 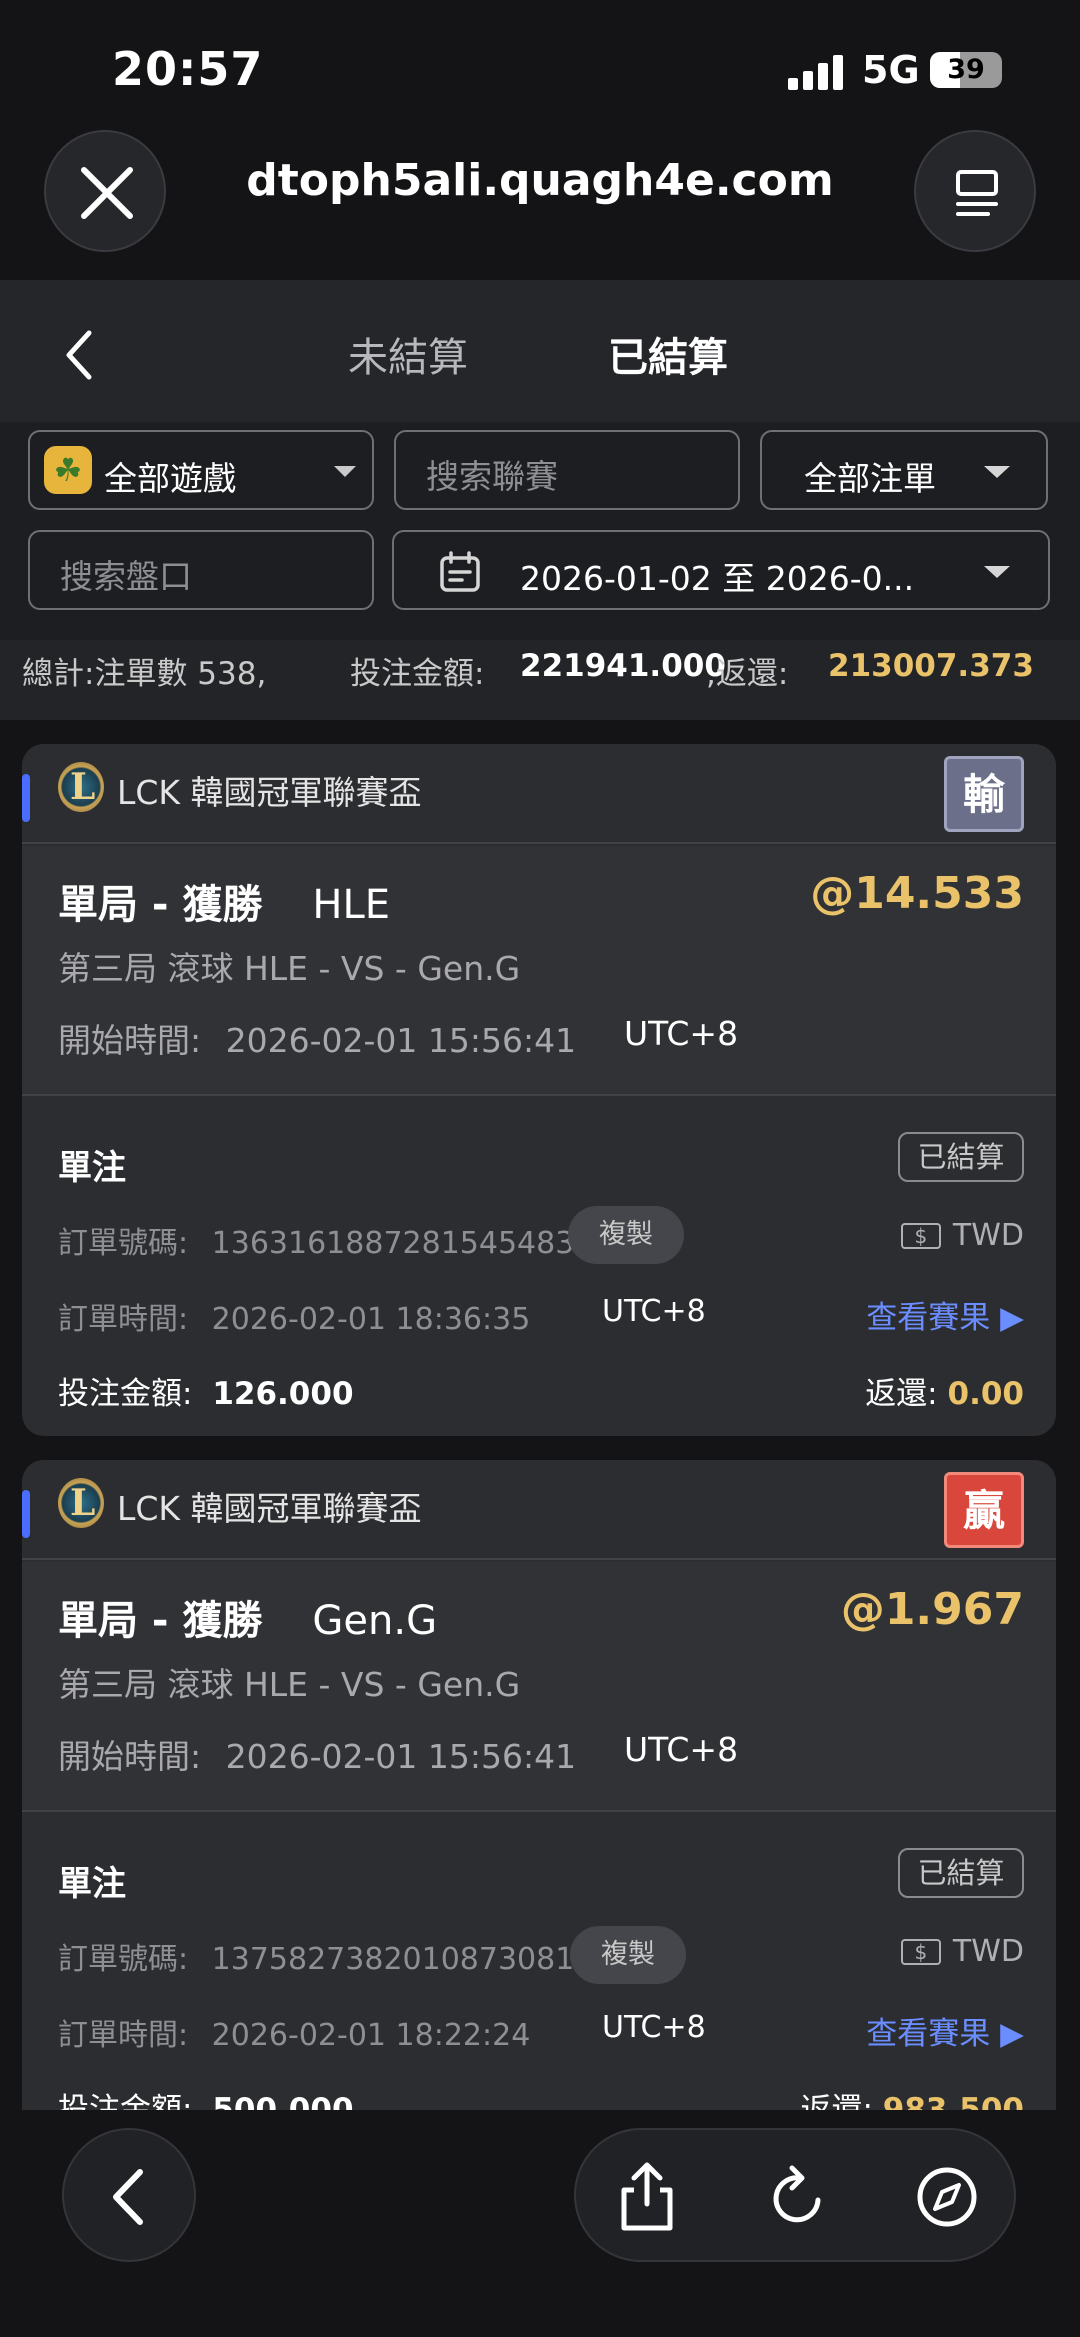 I want to click on bet-type-select: 全部注單, so click(x=904, y=470).